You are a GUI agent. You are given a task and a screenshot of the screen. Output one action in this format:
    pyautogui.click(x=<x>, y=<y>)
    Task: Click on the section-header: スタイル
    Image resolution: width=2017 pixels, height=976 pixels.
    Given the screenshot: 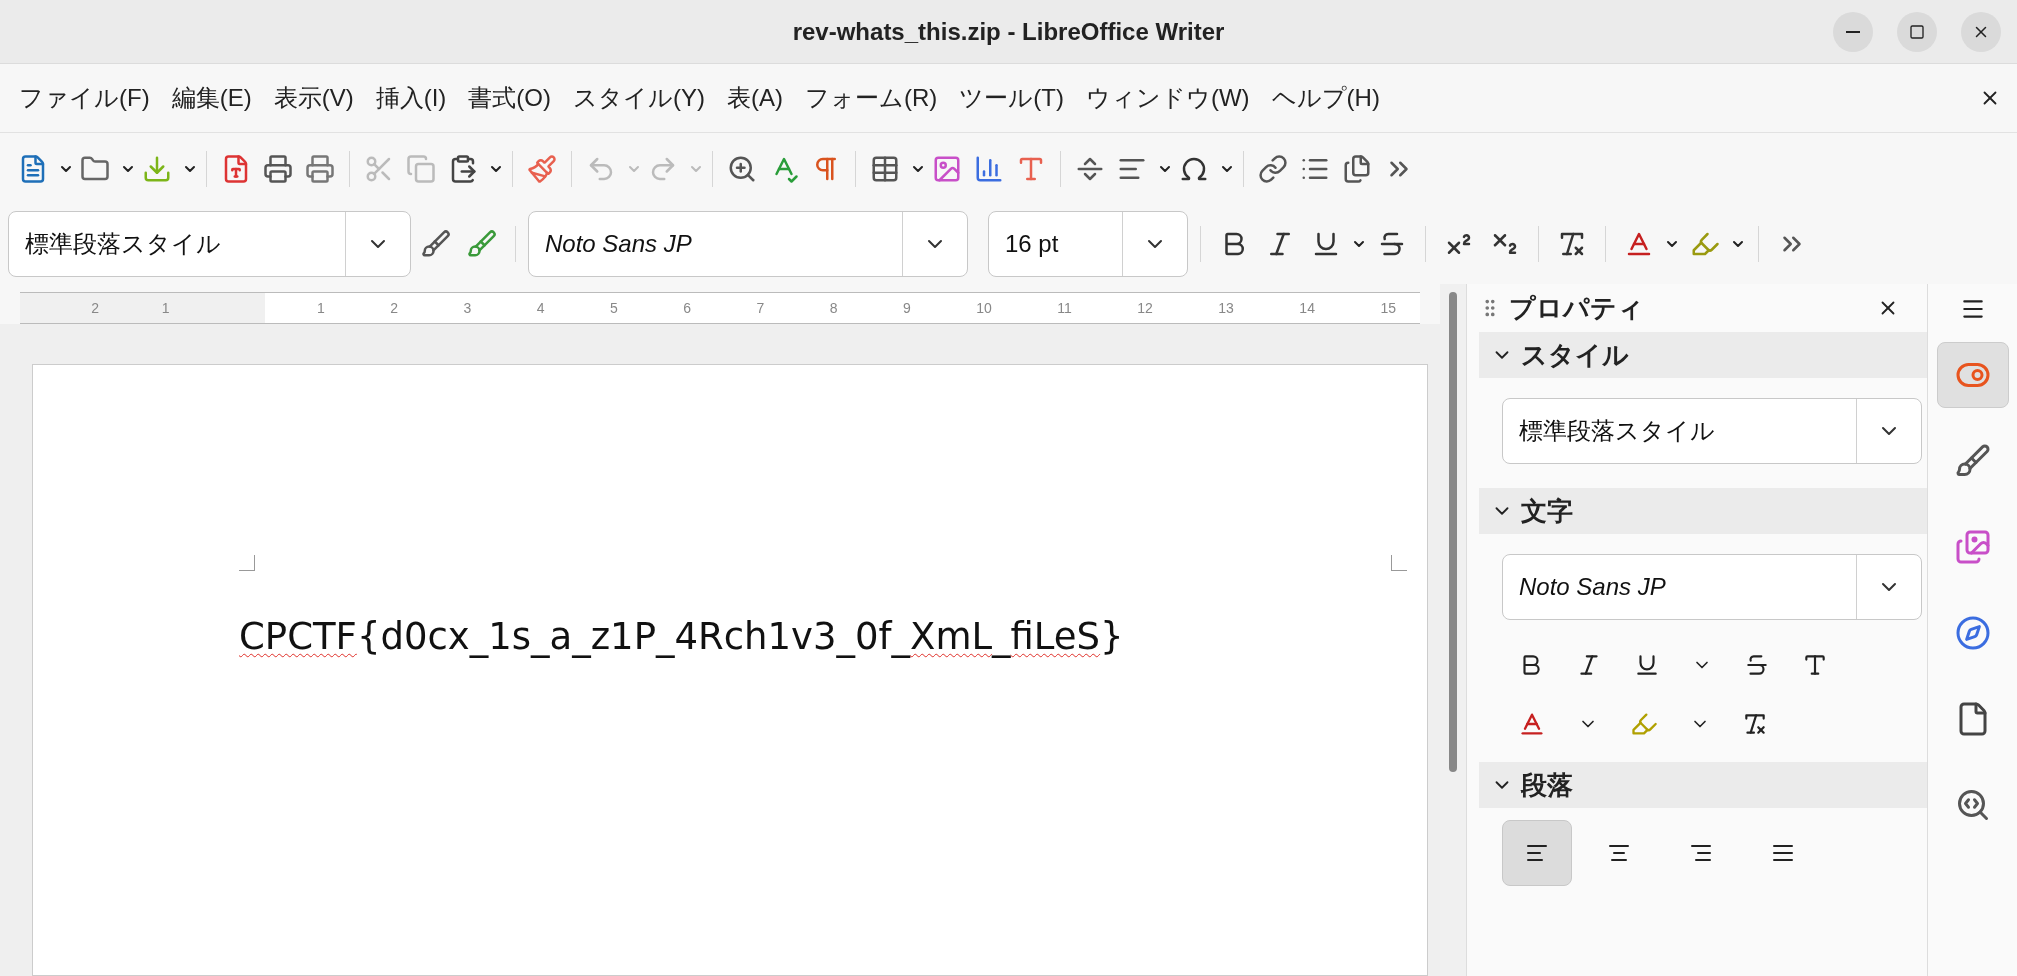 What is the action you would take?
    pyautogui.click(x=1703, y=355)
    